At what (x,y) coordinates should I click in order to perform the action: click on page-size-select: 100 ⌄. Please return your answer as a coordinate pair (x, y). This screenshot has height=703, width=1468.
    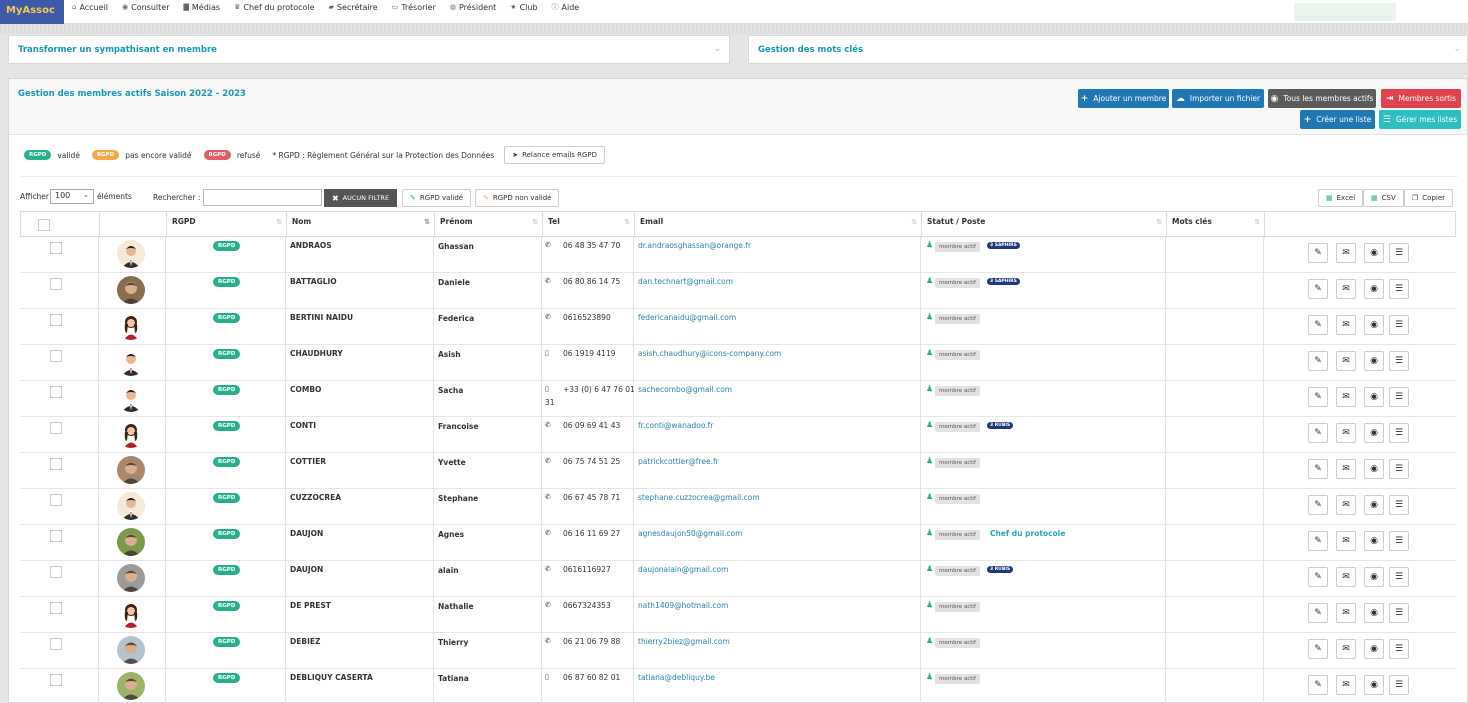
    Looking at the image, I should click on (72, 196).